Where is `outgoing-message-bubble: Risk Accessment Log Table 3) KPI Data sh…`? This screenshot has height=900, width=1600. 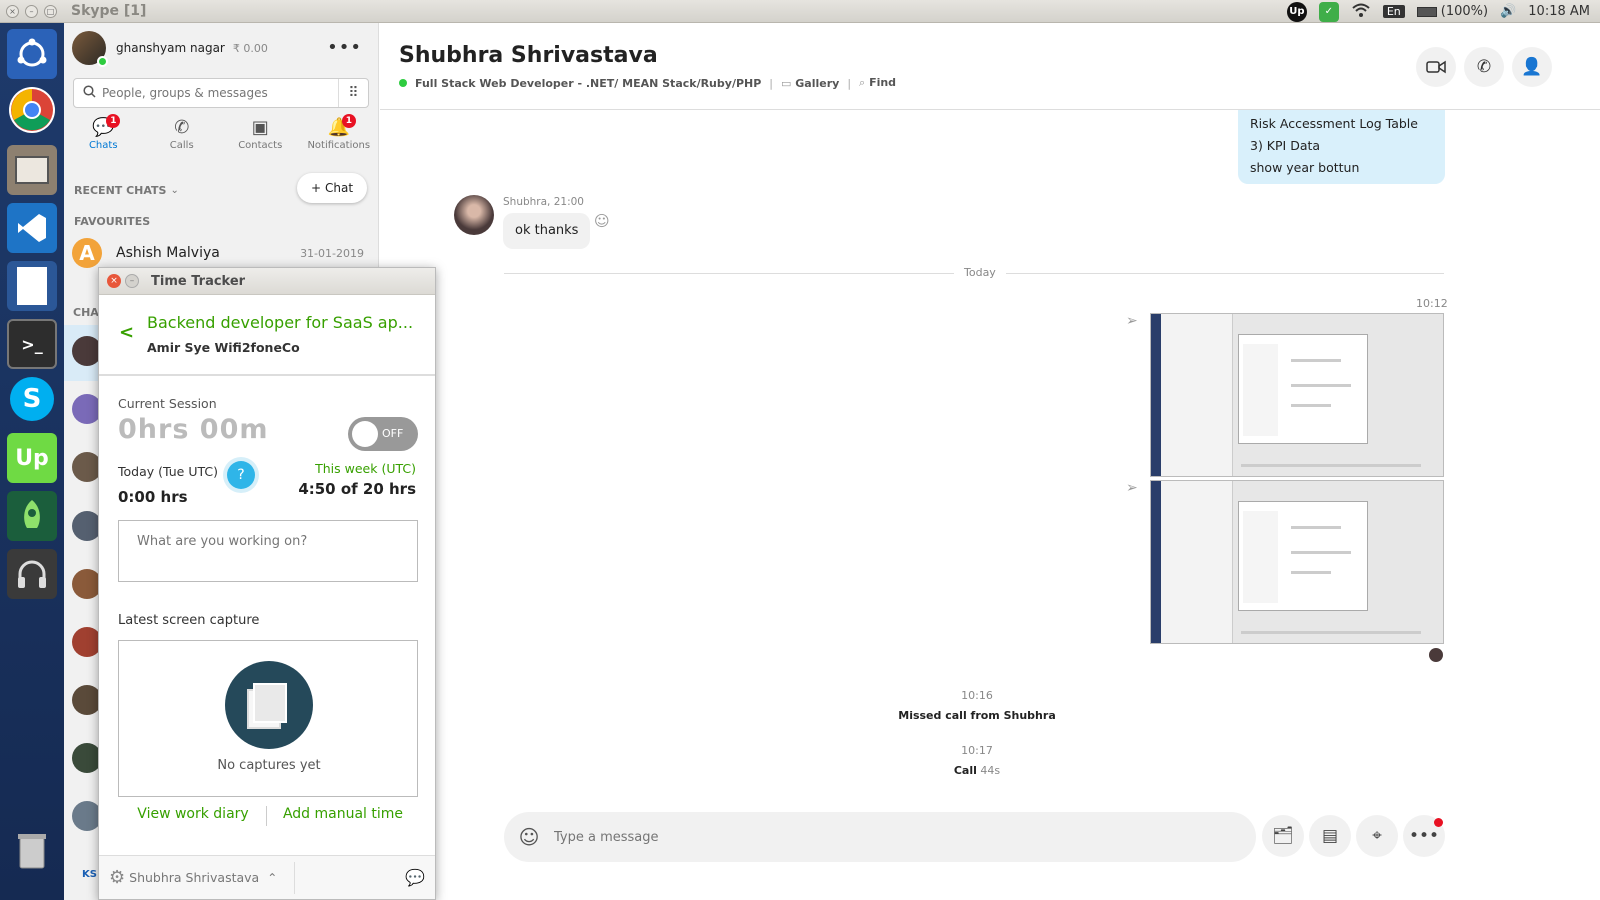
outgoing-message-bubble: Risk Accessment Log Table 3) KPI Data sh… is located at coordinates (1341, 147).